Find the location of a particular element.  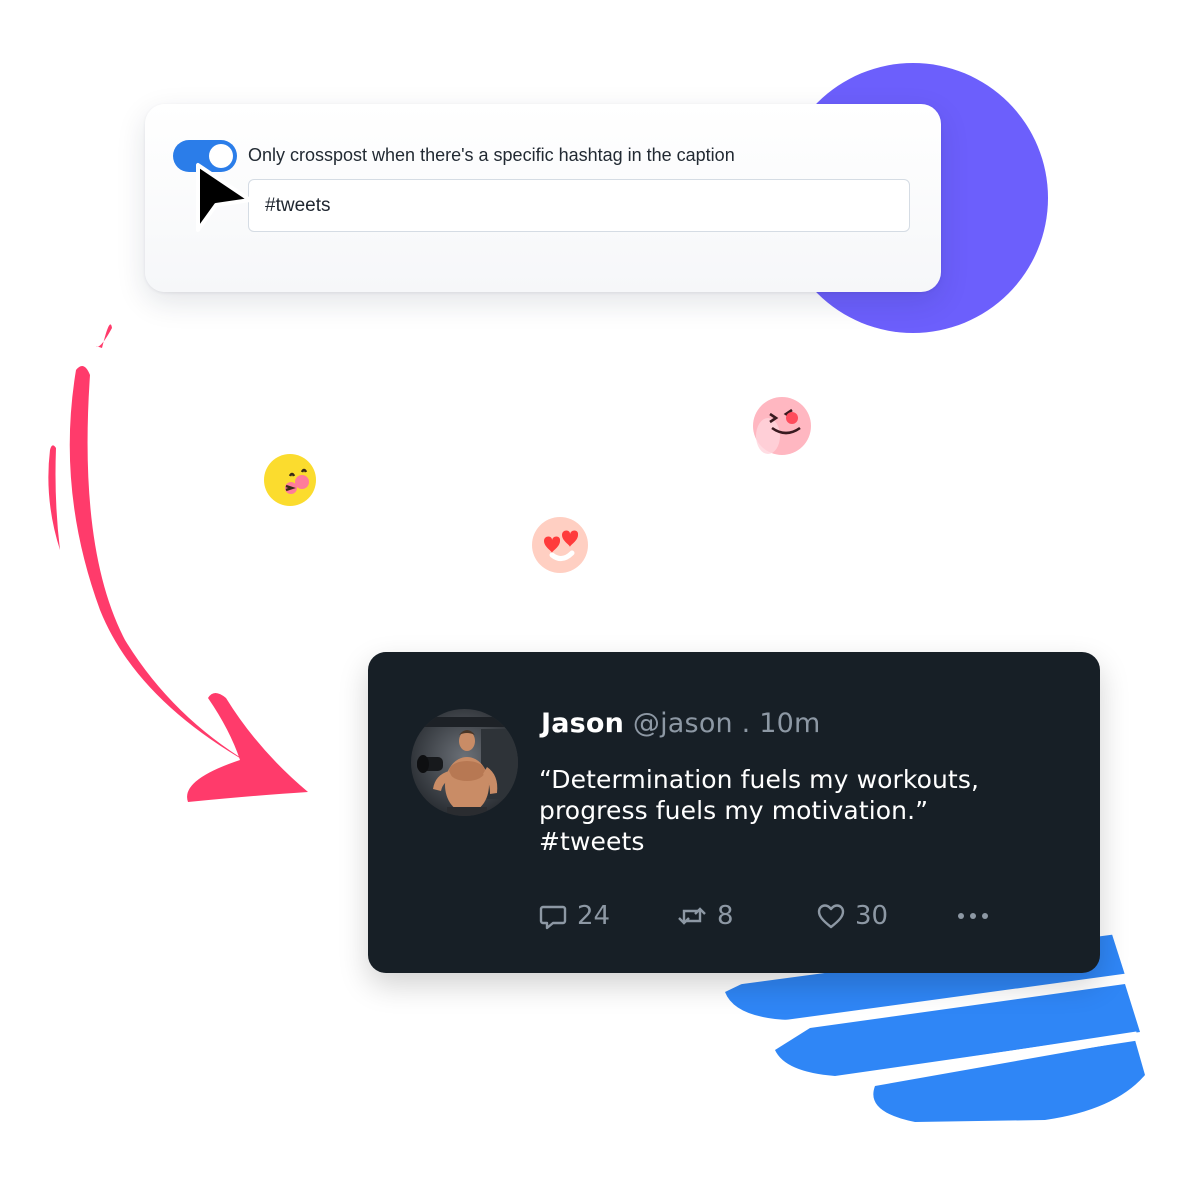

cursor-arrow-icon is located at coordinates (224, 197).